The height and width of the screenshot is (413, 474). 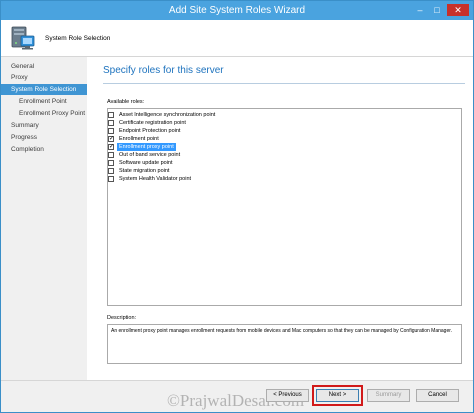 What do you see at coordinates (150, 131) in the screenshot?
I see `role-label: Endpoint Protection point` at bounding box center [150, 131].